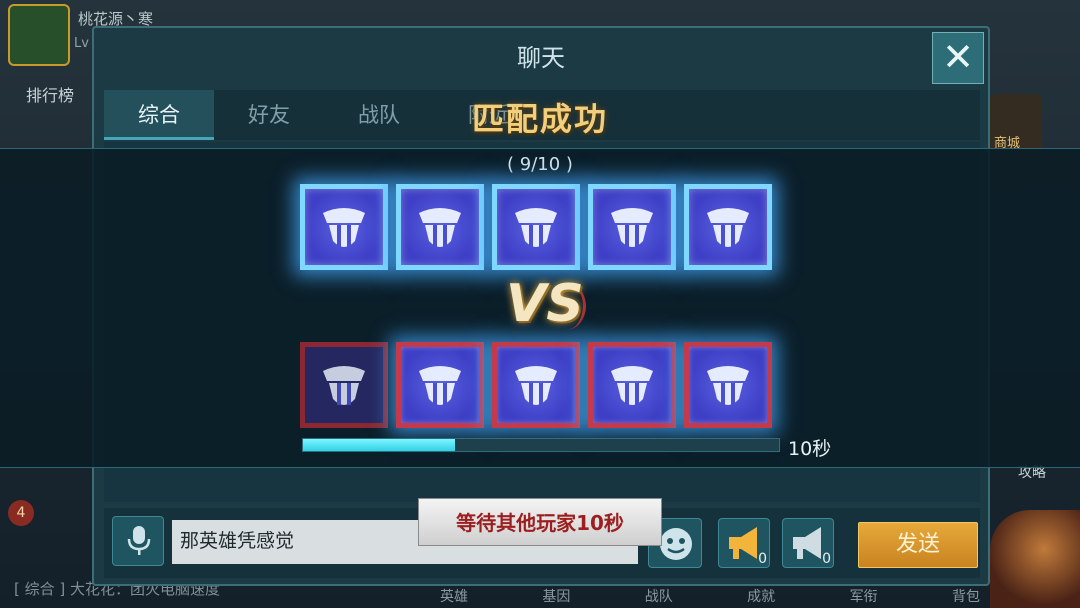 This screenshot has width=1080, height=608. I want to click on tab-friends: 好友, so click(269, 115).